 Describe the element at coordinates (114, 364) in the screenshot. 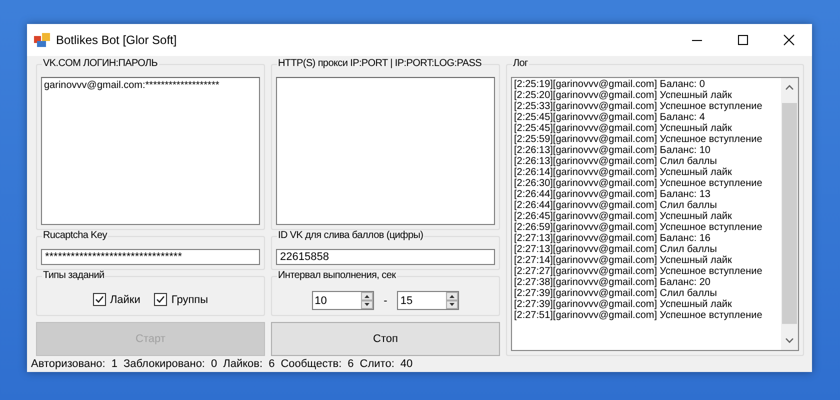

I see `status-value: 1` at that location.